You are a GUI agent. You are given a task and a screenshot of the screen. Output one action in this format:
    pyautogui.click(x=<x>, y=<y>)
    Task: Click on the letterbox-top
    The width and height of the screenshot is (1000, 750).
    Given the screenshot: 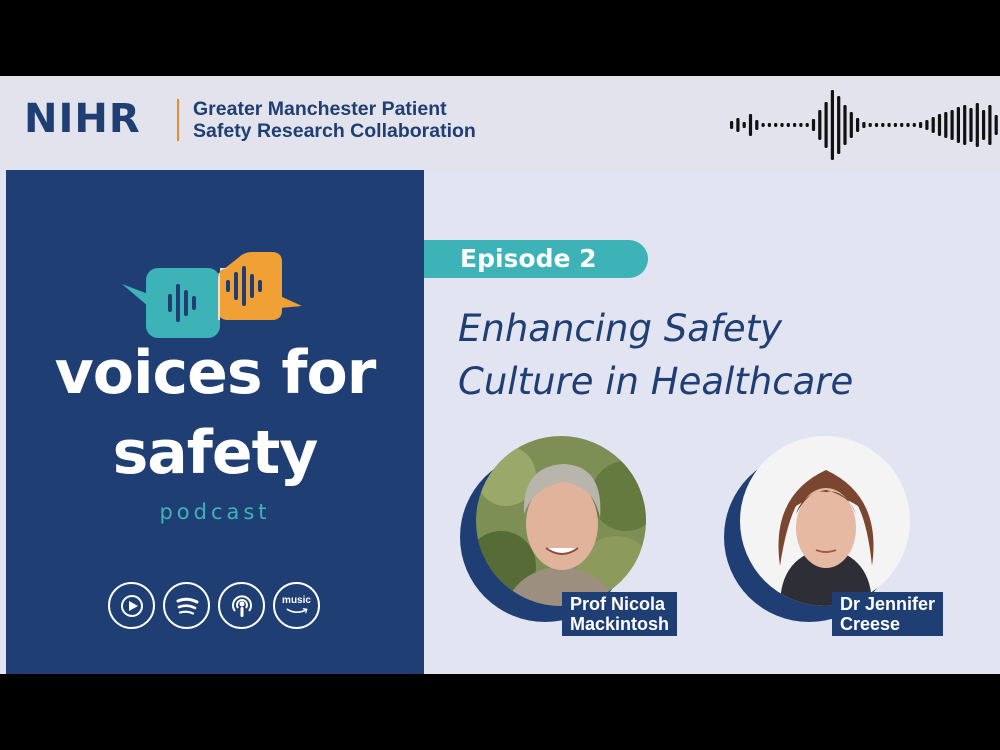 What is the action you would take?
    pyautogui.click(x=500, y=38)
    